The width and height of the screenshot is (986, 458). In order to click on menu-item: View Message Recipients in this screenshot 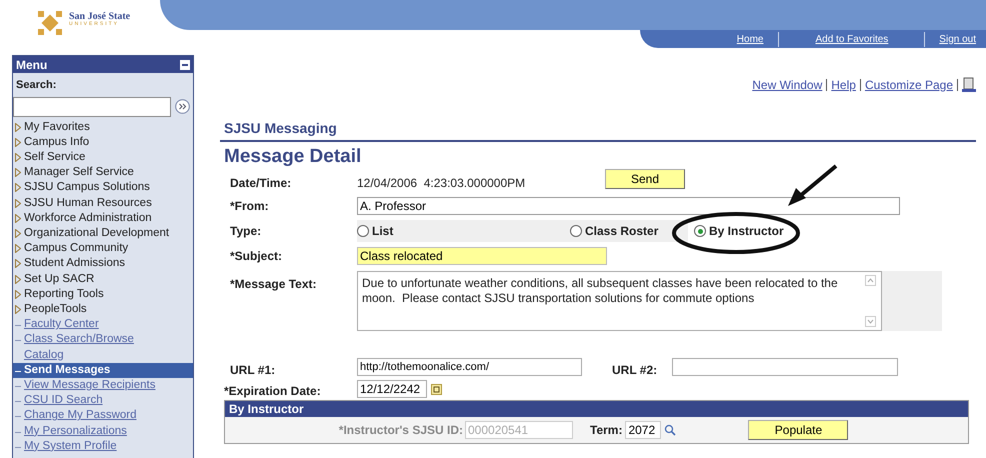, I will do `click(103, 386)`.